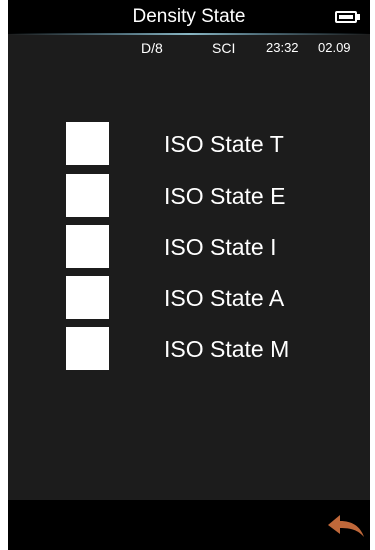  I want to click on back-button, so click(346, 527).